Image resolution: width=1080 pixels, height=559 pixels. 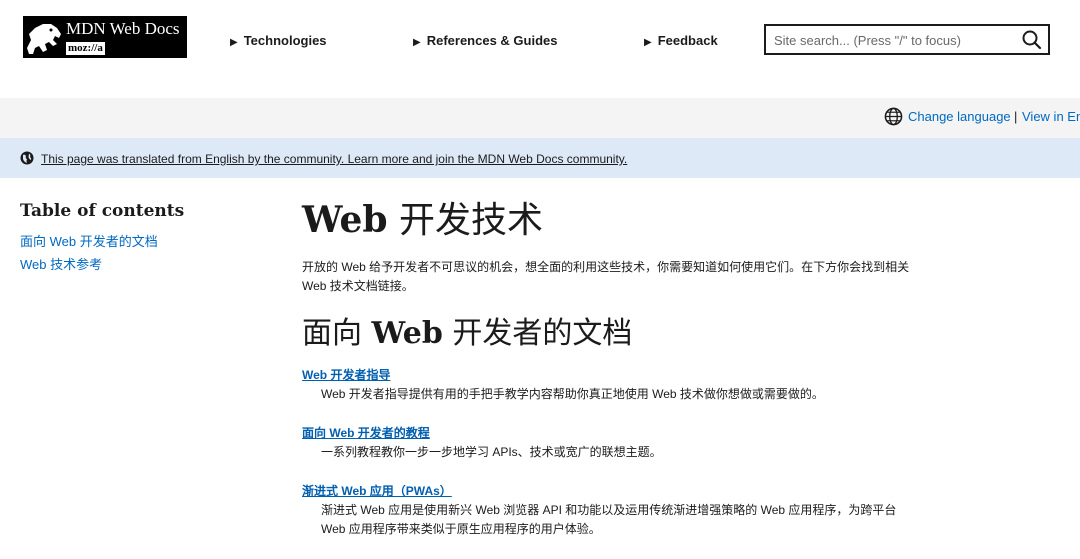 I want to click on page-title: Web 开发技术, so click(x=422, y=220).